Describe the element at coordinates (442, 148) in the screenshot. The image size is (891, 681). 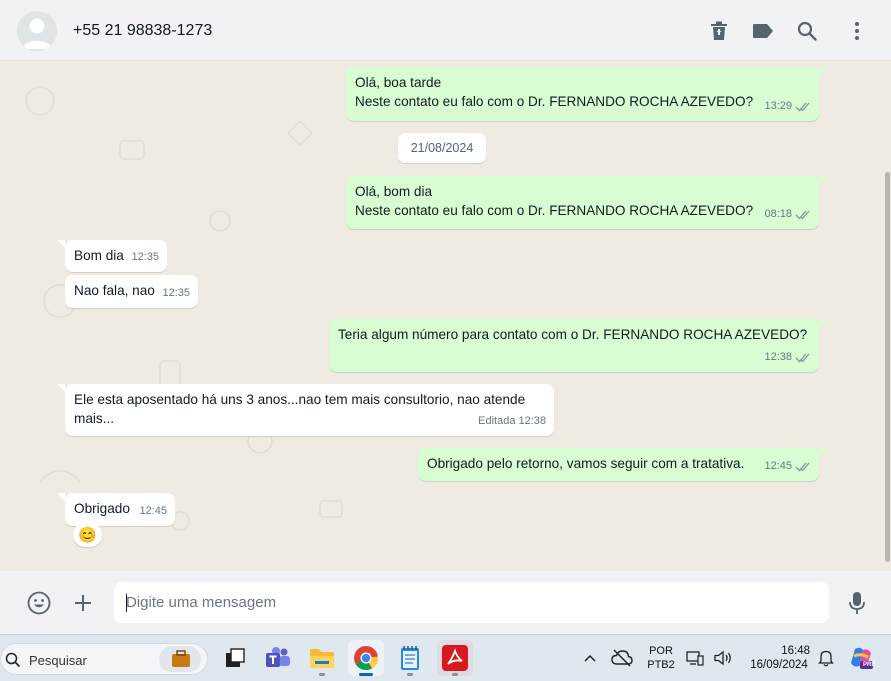
I see `date-separator: 21/08/2024` at that location.